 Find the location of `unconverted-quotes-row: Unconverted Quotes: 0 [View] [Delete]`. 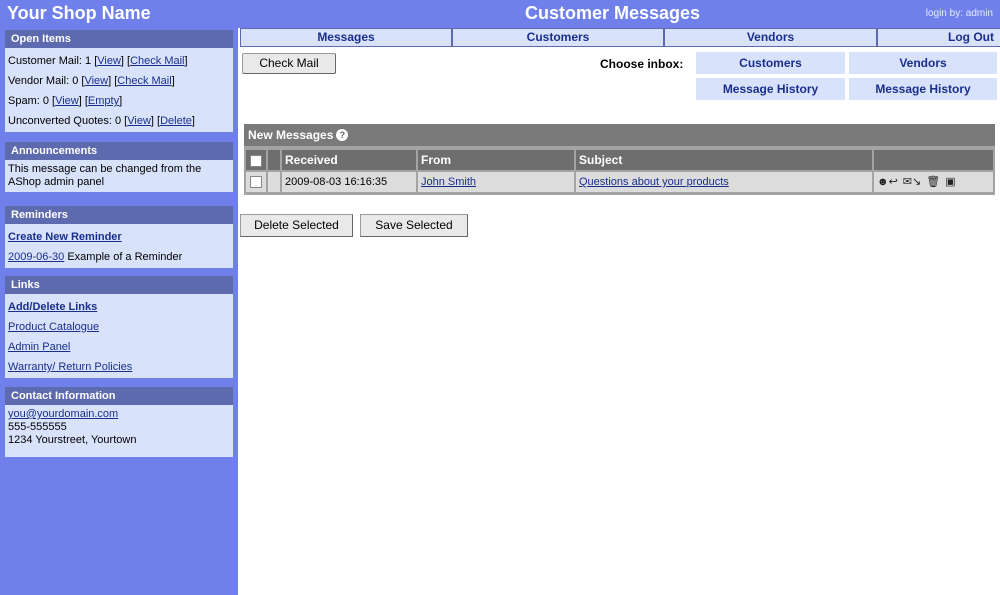

unconverted-quotes-row: Unconverted Quotes: 0 [View] [Delete] is located at coordinates (101, 121).